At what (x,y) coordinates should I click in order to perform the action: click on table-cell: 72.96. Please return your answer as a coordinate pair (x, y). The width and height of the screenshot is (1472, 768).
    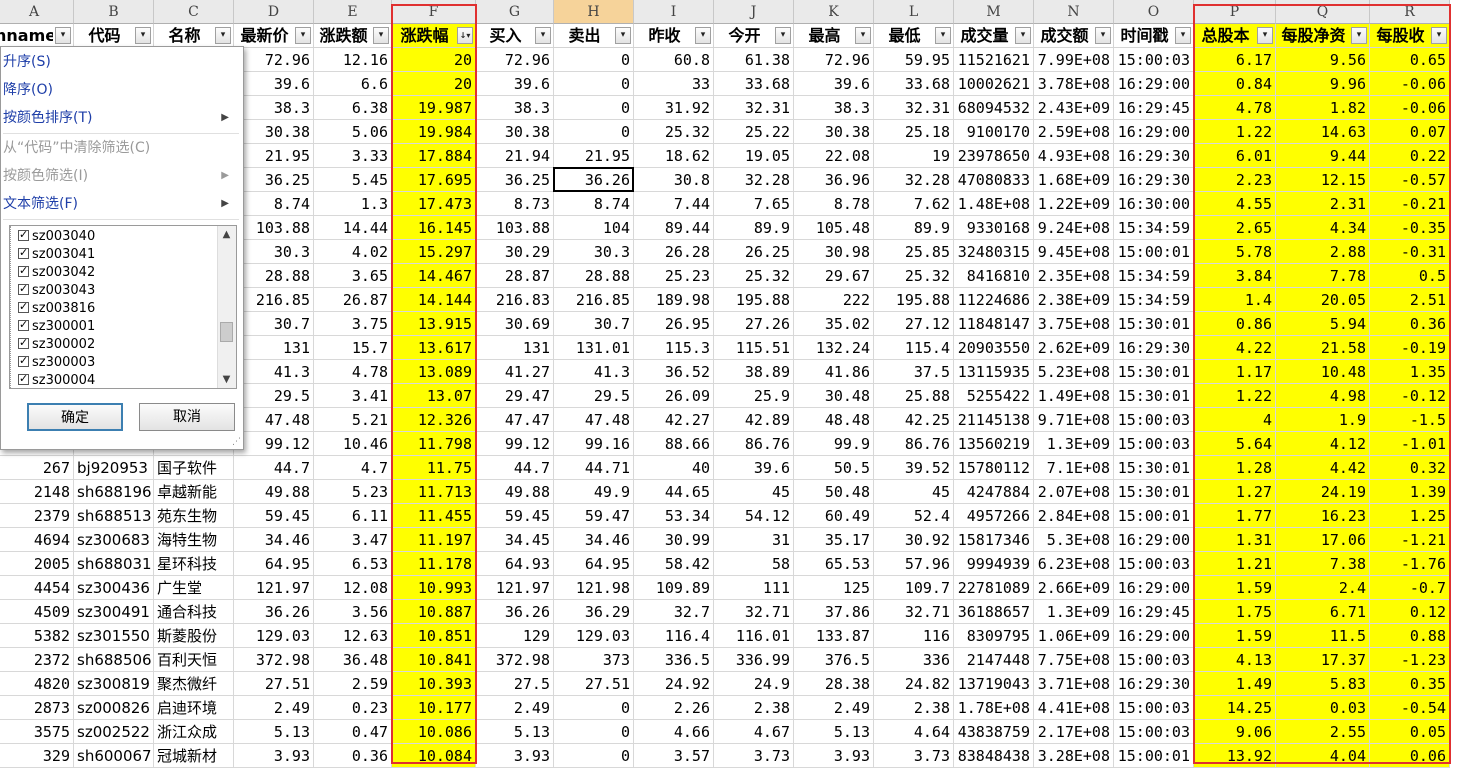
    Looking at the image, I should click on (274, 60).